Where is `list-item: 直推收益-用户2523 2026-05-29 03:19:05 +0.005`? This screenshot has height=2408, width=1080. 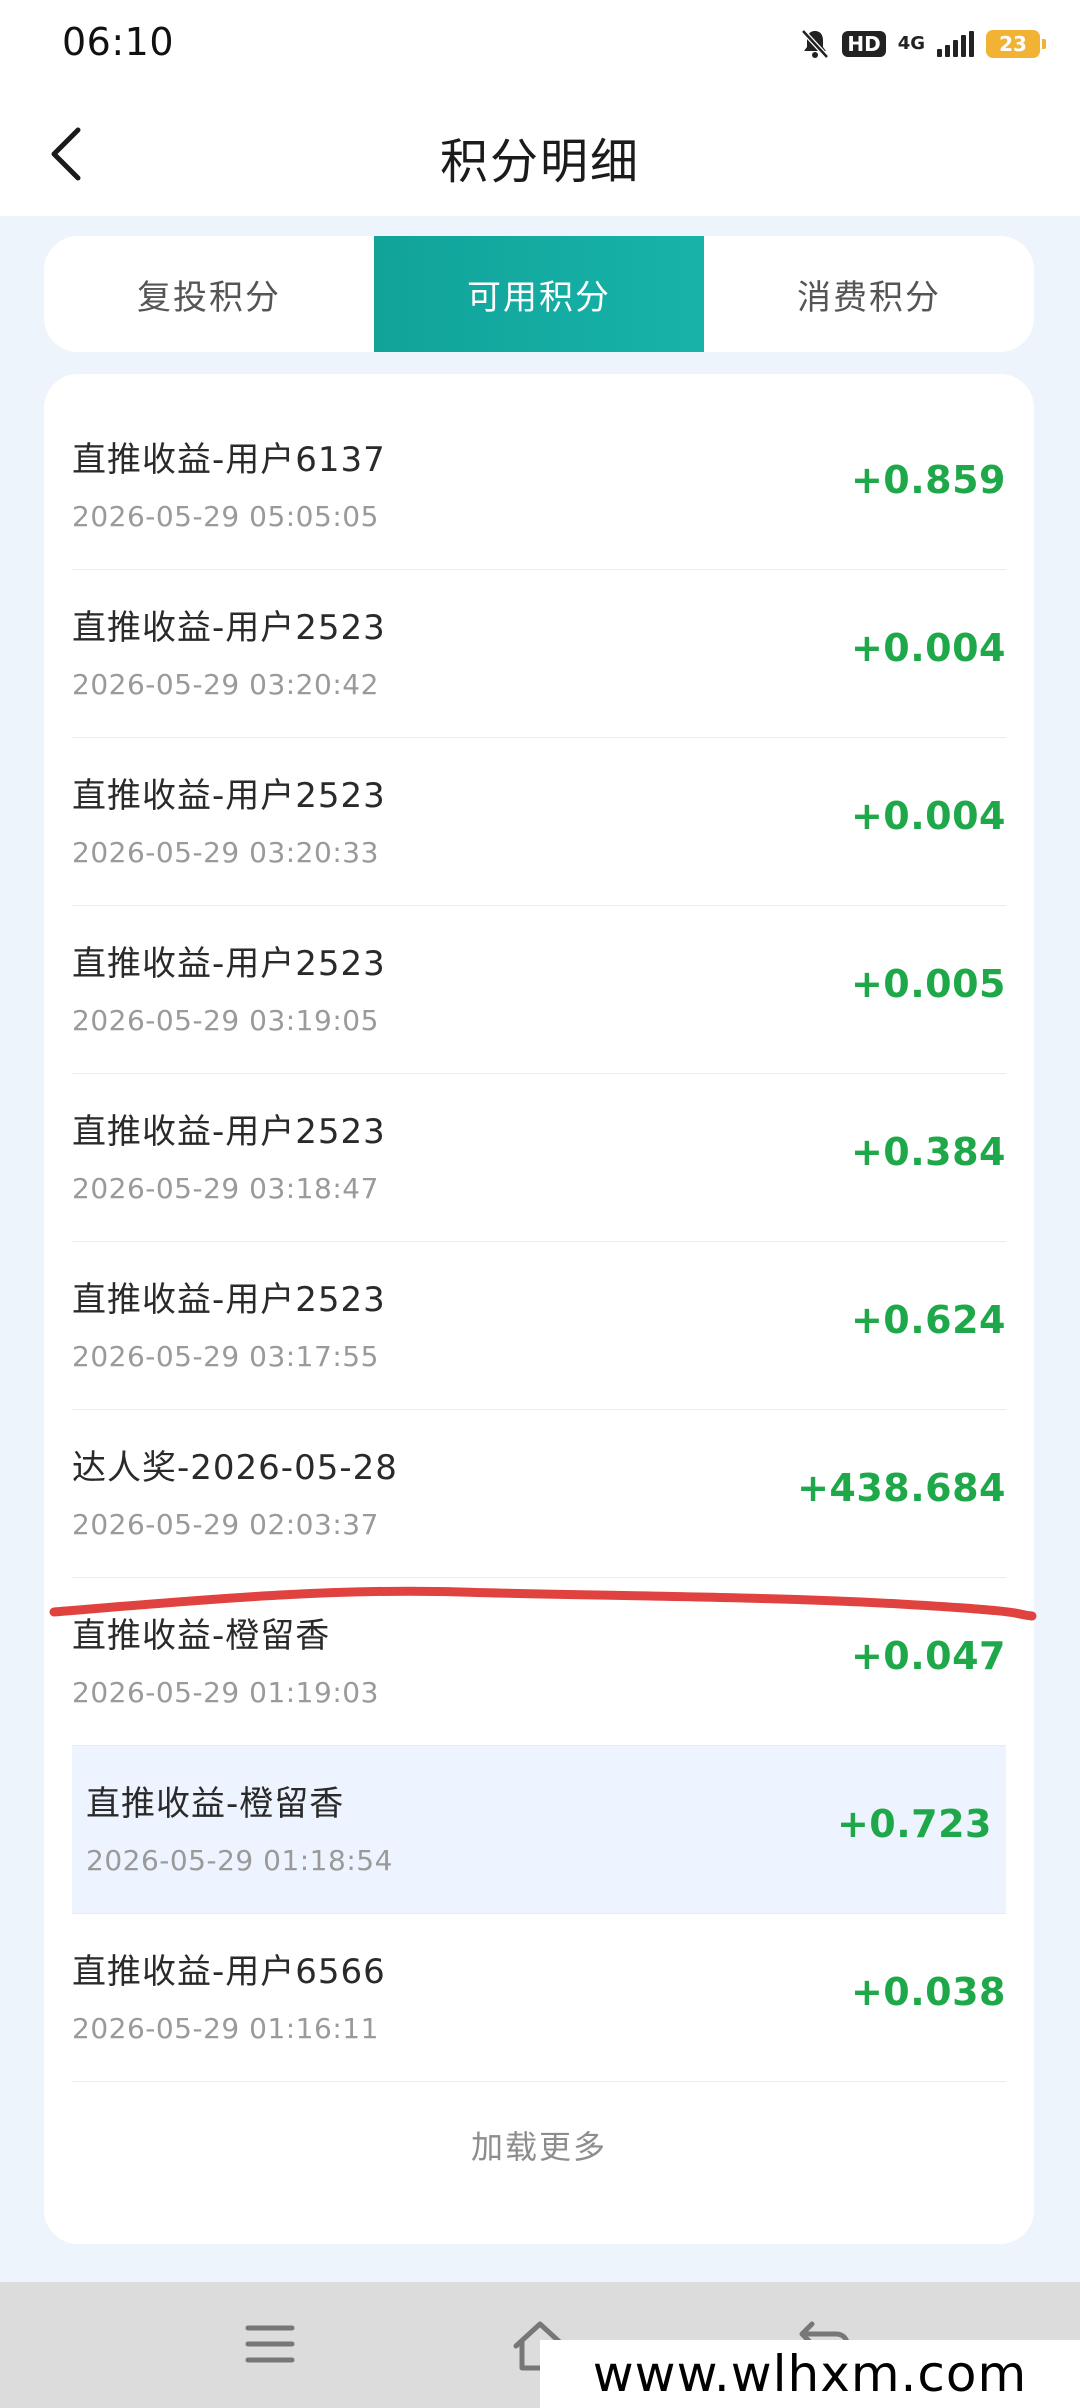 list-item: 直推收益-用户2523 2026-05-29 03:19:05 +0.005 is located at coordinates (539, 990).